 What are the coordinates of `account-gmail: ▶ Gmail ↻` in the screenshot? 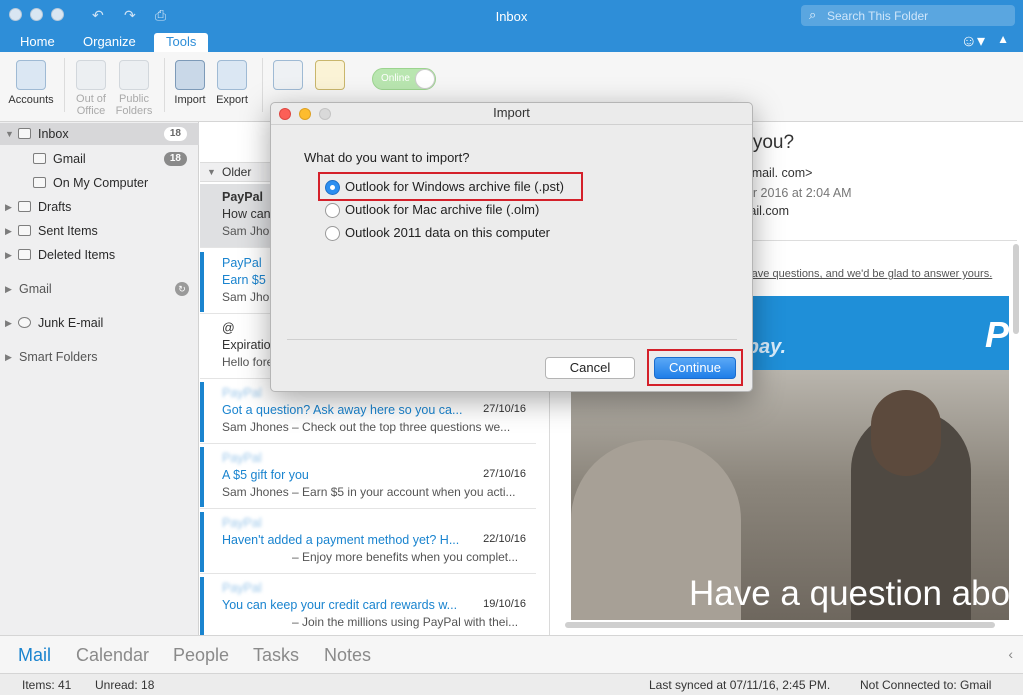 It's located at (99, 289).